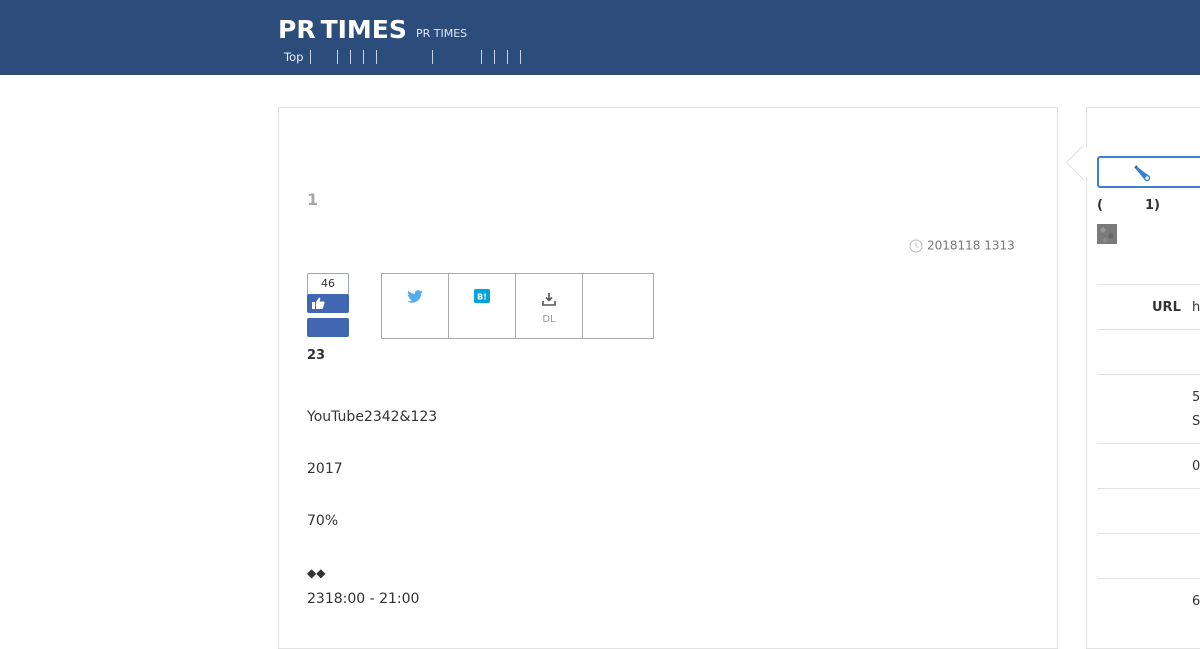  I want to click on company-paren-open: (, so click(1100, 205).